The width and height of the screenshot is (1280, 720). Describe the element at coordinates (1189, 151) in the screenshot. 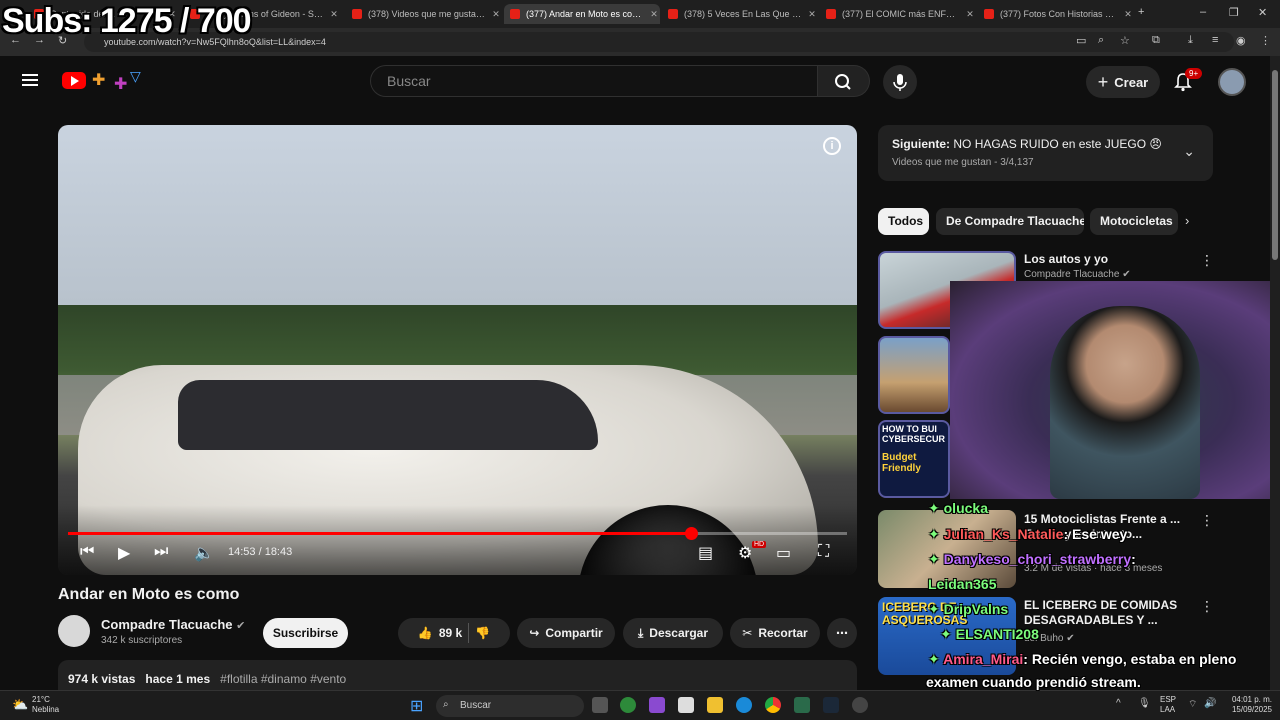

I see `chevron-down-icon: ⌄` at that location.